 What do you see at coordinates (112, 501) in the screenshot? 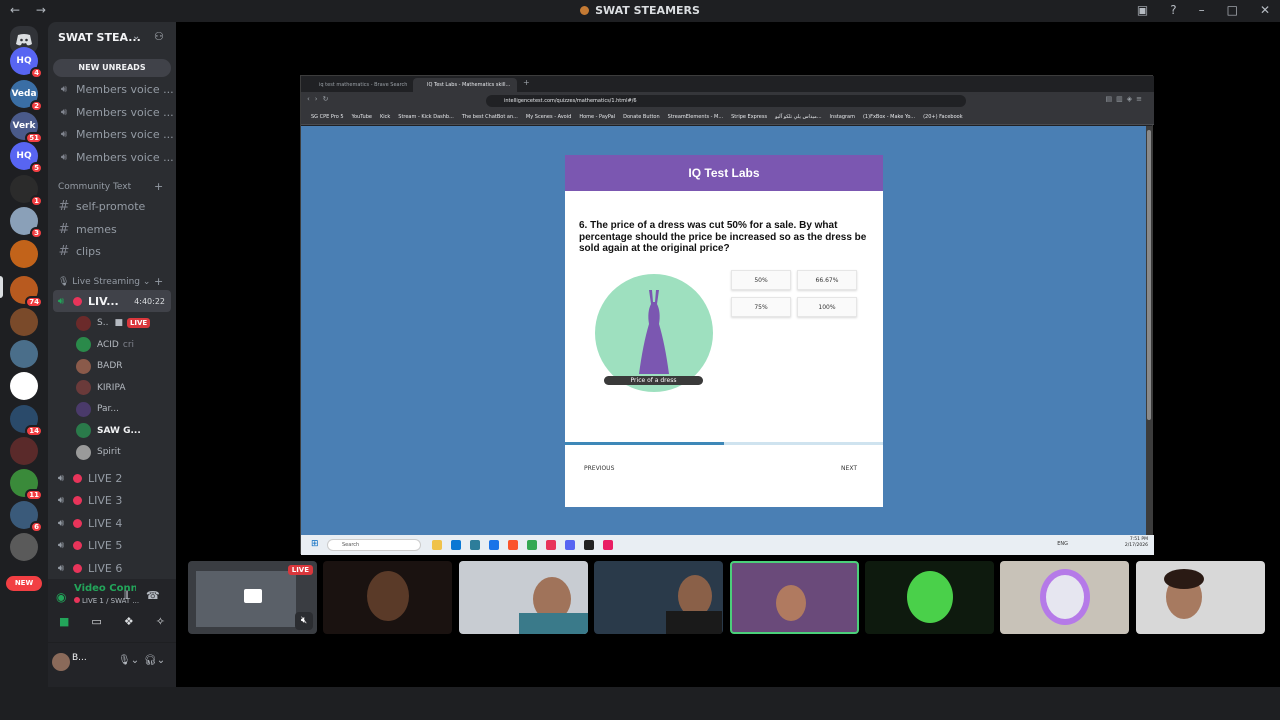
I see `channel-live: 🔊︎ LIVE 3` at bounding box center [112, 501].